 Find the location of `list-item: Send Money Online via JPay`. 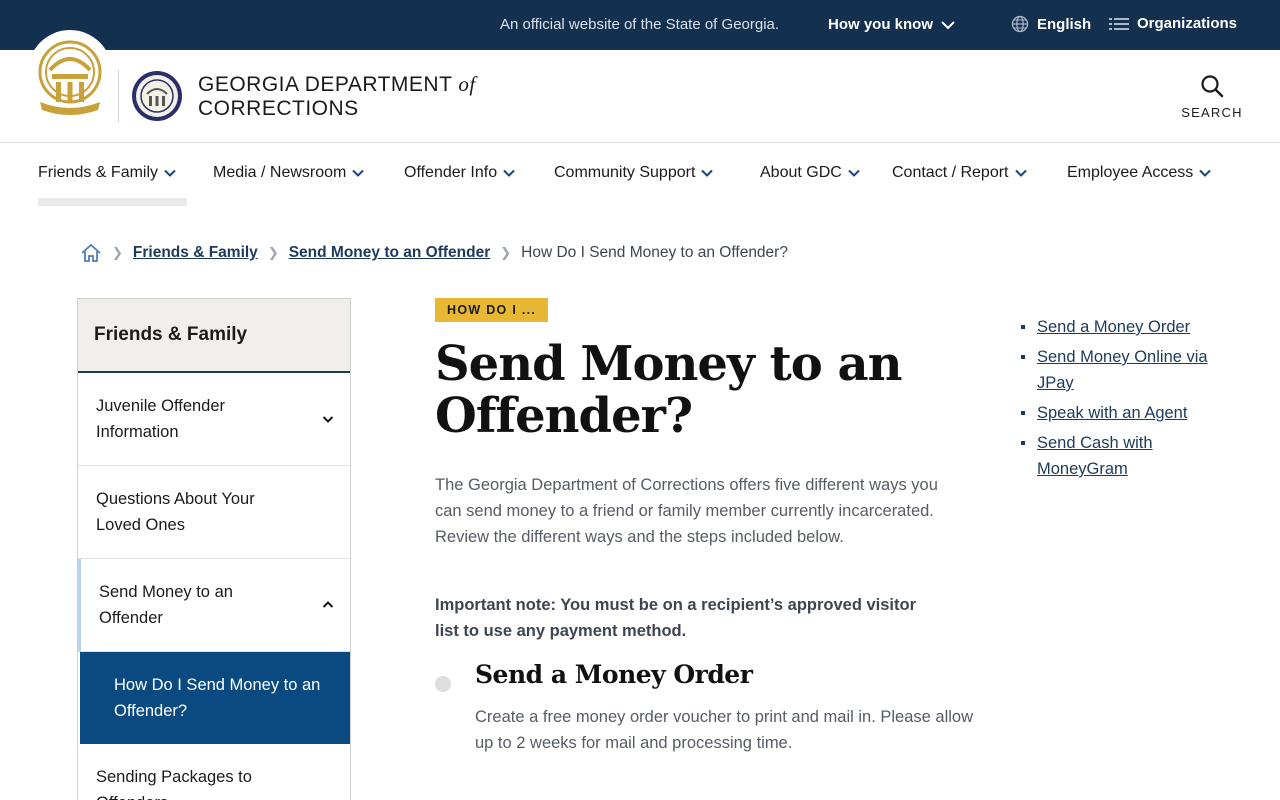

list-item: Send Money Online via JPay is located at coordinates (1120, 370).